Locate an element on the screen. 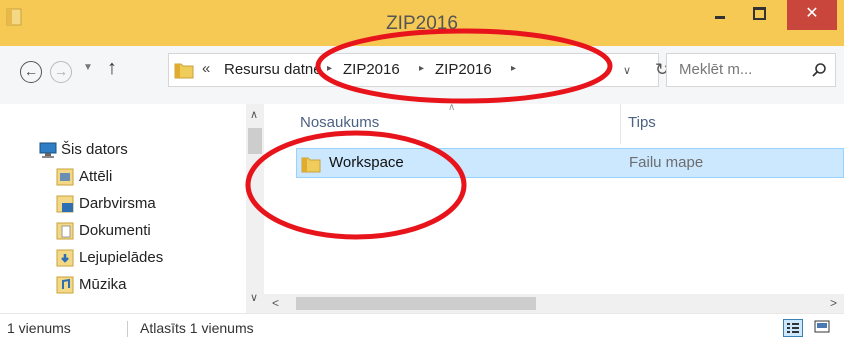 The width and height of the screenshot is (844, 347). search-icon is located at coordinates (819, 70).